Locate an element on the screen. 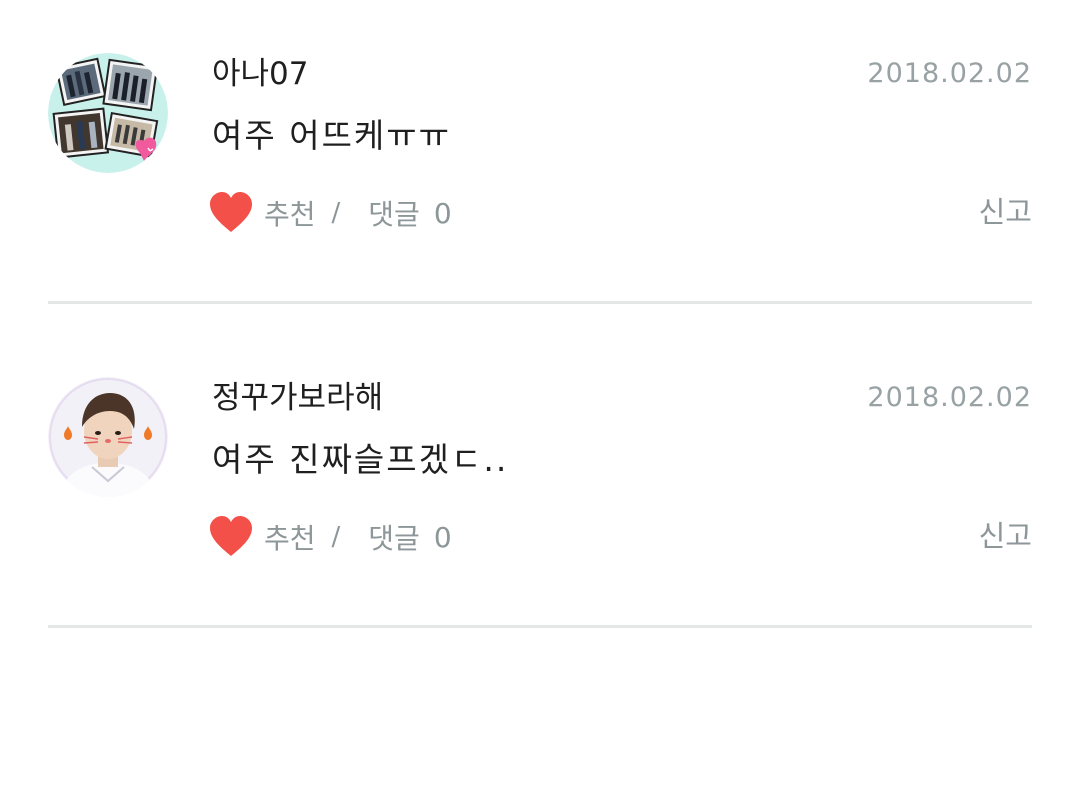 The image size is (1080, 810). photo-collage-avatar-image is located at coordinates (108, 113).